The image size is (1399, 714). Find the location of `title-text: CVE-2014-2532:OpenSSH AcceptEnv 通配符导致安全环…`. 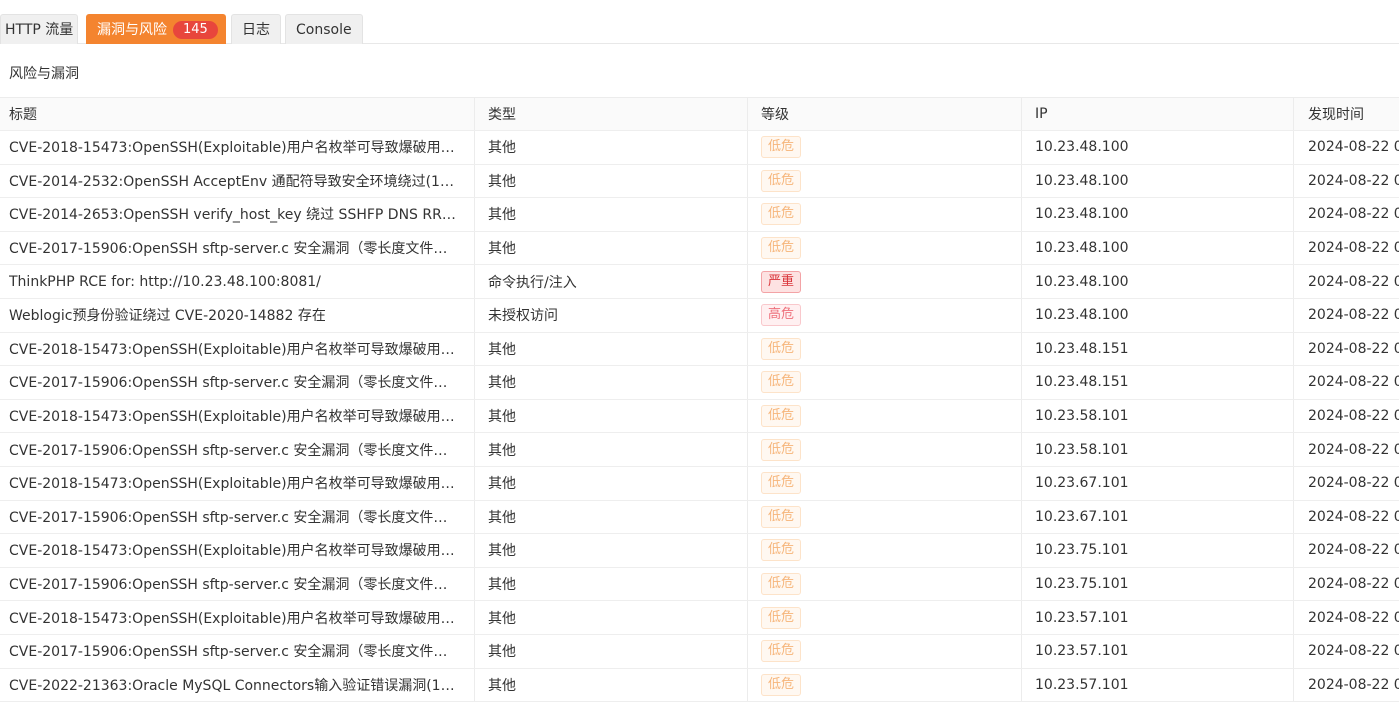

title-text: CVE-2014-2532:OpenSSH AcceptEnv 通配符导致安全环… is located at coordinates (234, 181).